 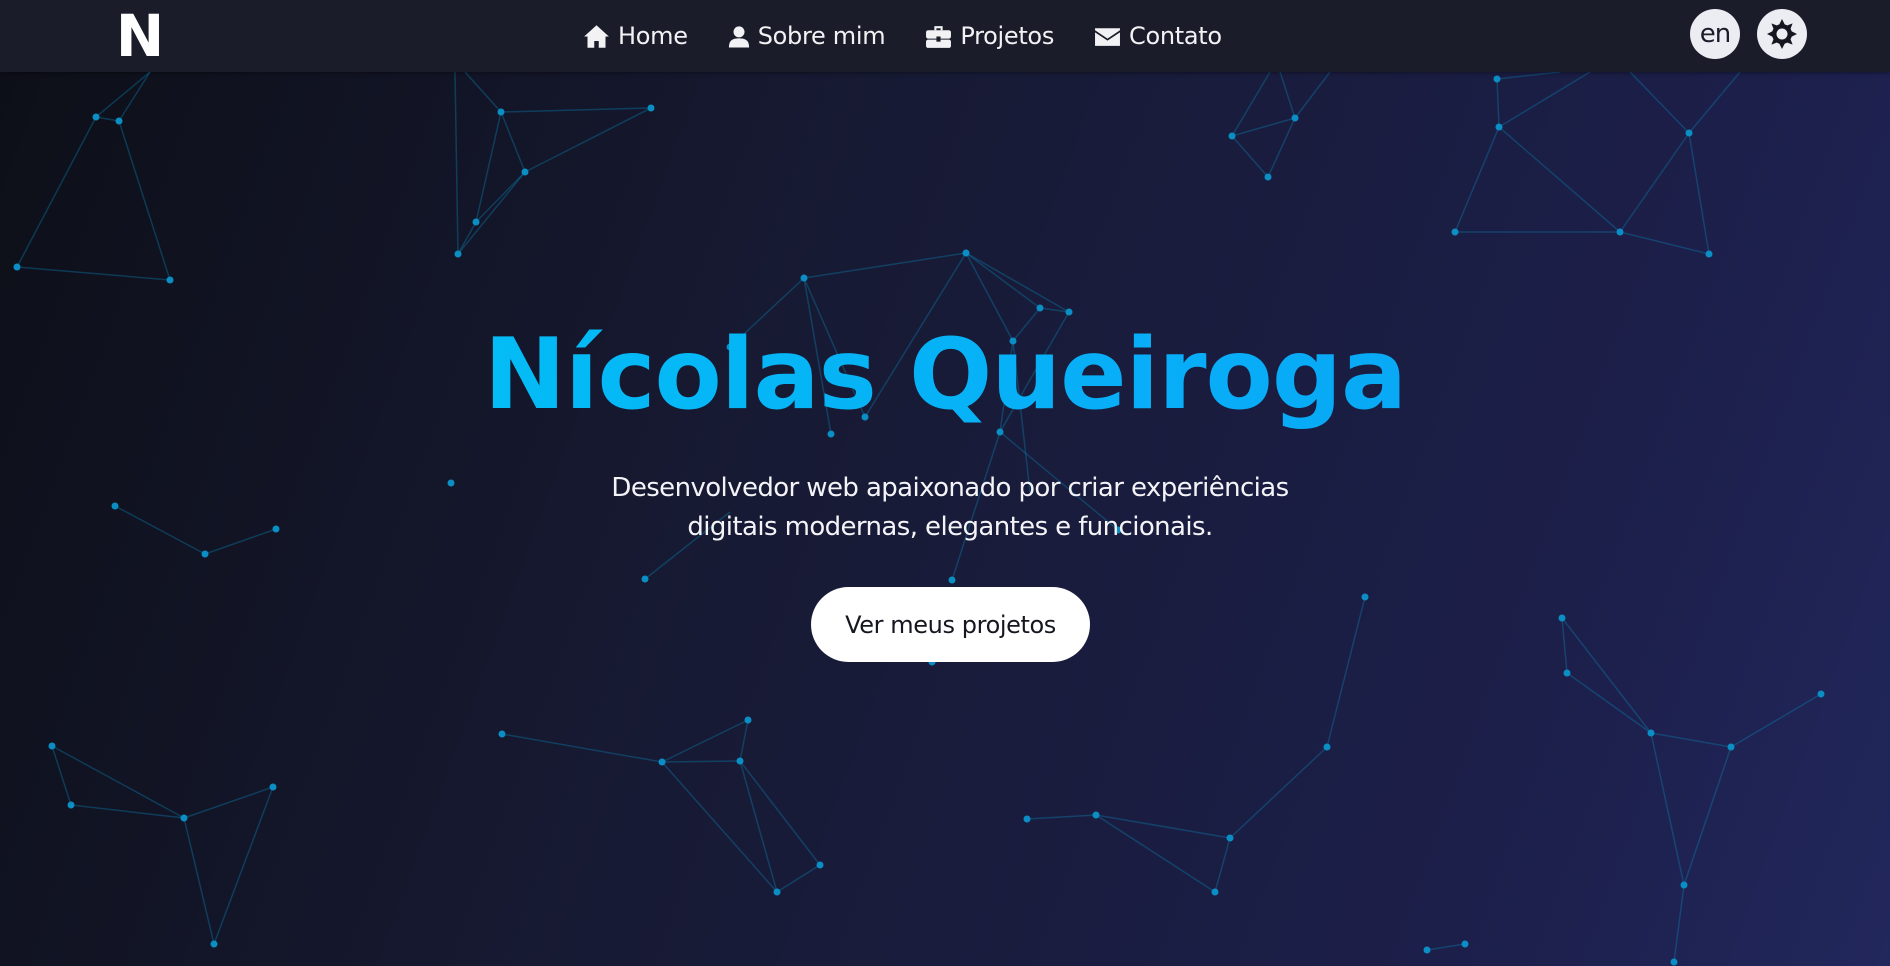 I want to click on sun-icon, so click(x=1782, y=34).